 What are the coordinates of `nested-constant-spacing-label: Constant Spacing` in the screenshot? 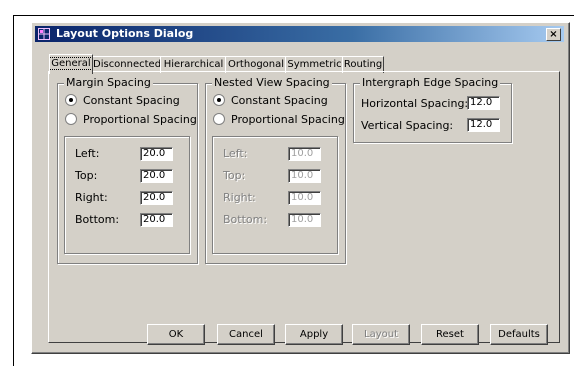 It's located at (279, 100).